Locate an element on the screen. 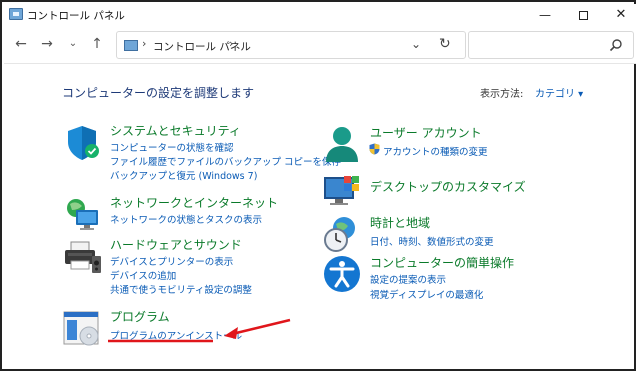  category-title: プログラム is located at coordinates (140, 316).